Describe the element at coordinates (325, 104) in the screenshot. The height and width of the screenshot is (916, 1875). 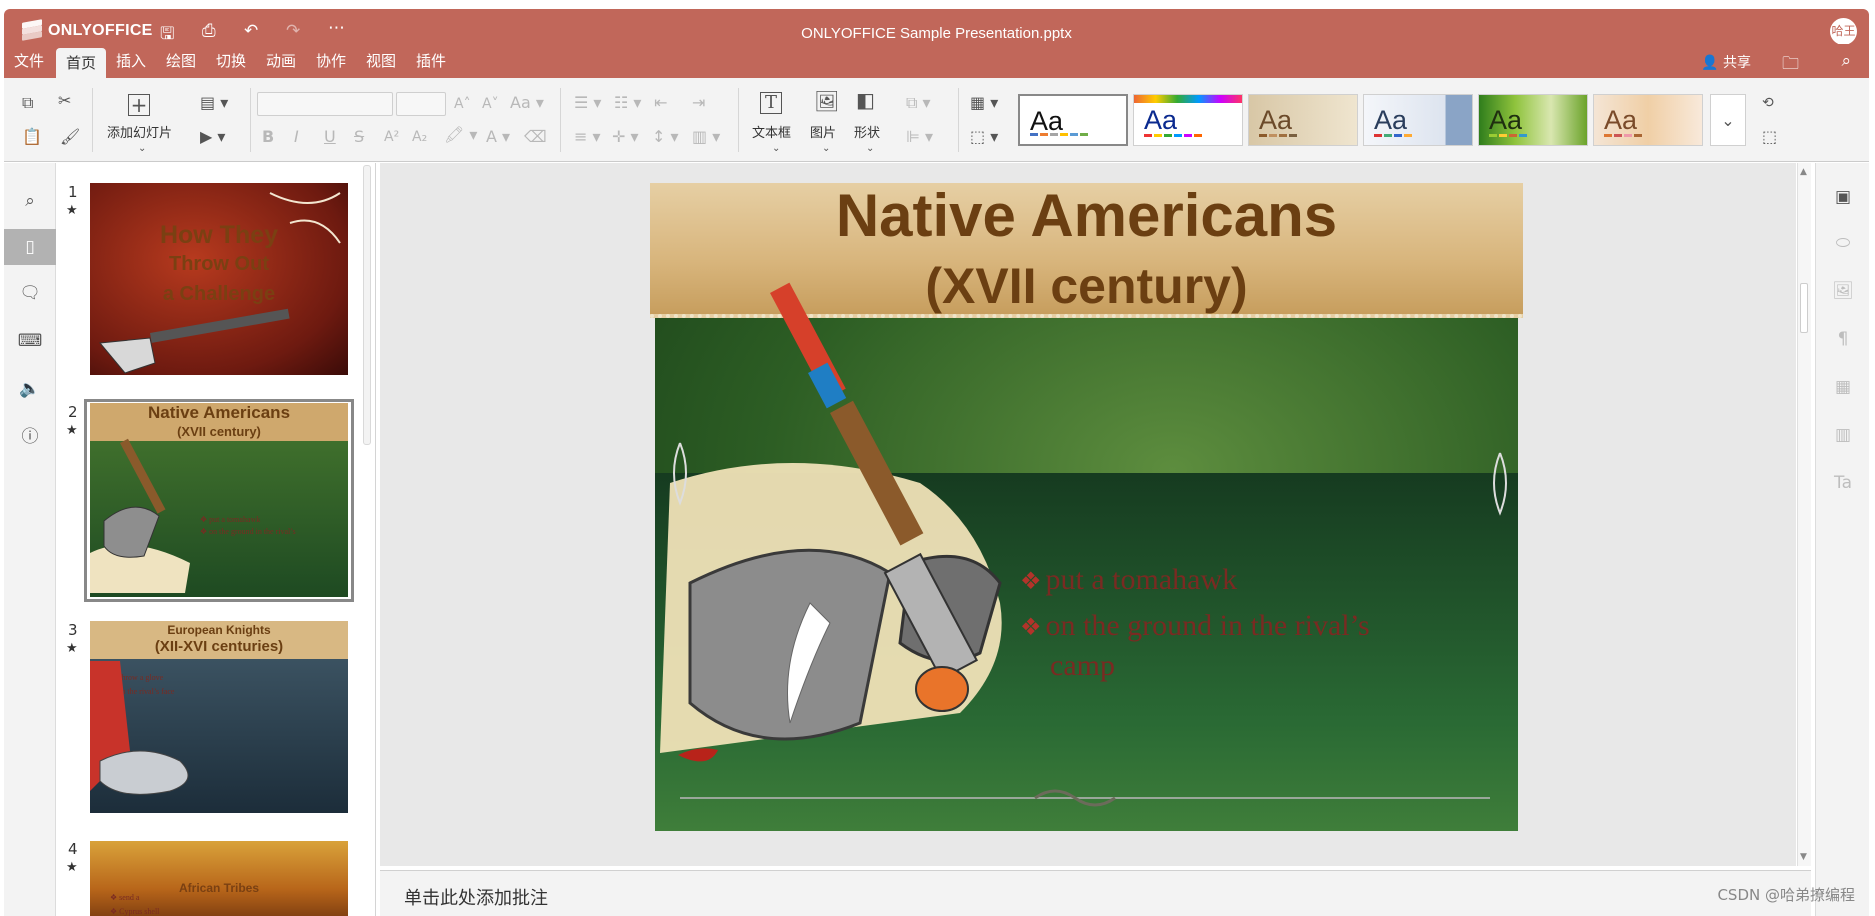
I see `font-family-select` at that location.